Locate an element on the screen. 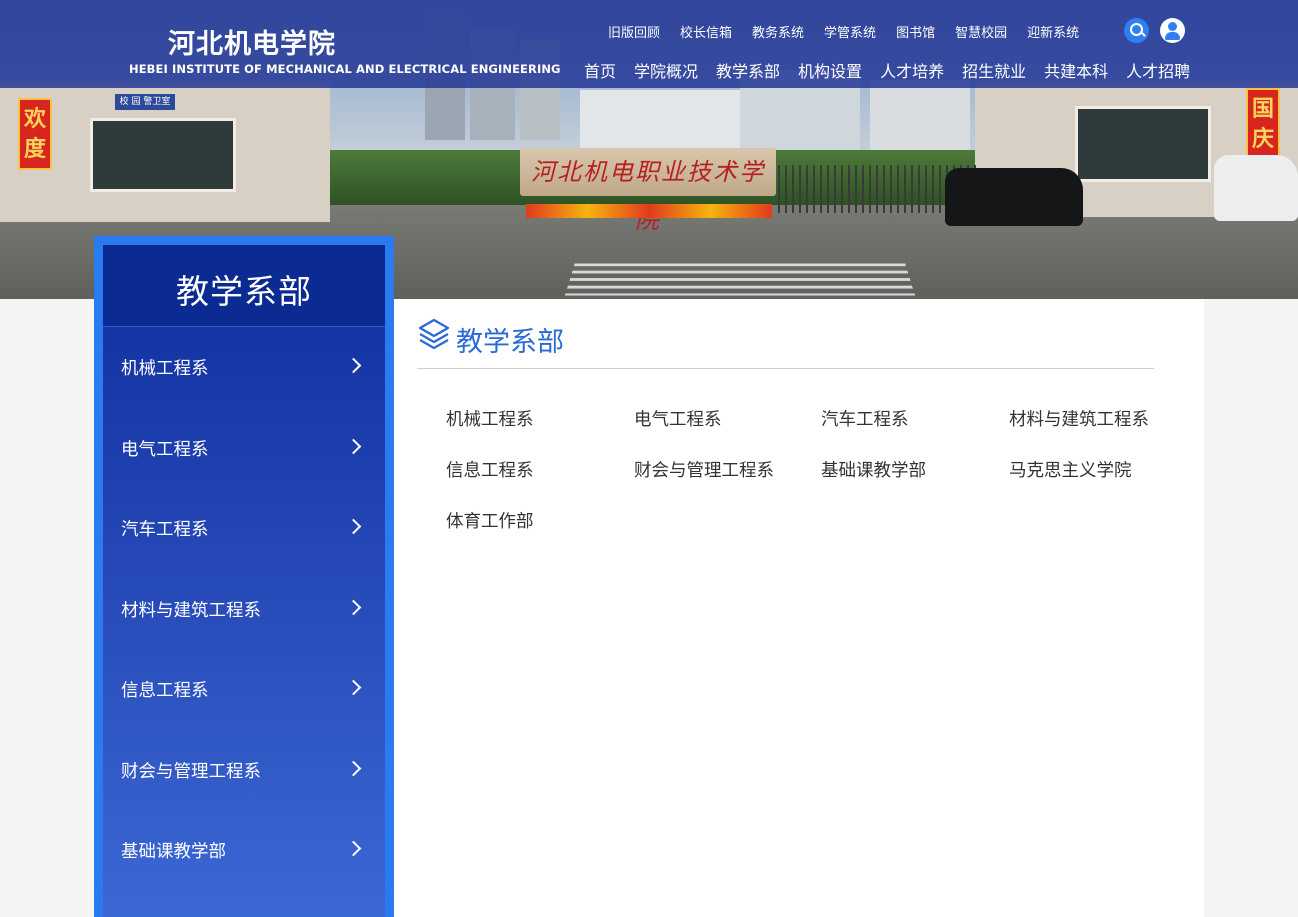 Image resolution: width=1298 pixels, height=917 pixels. section-title: 教学系部 is located at coordinates (510, 342).